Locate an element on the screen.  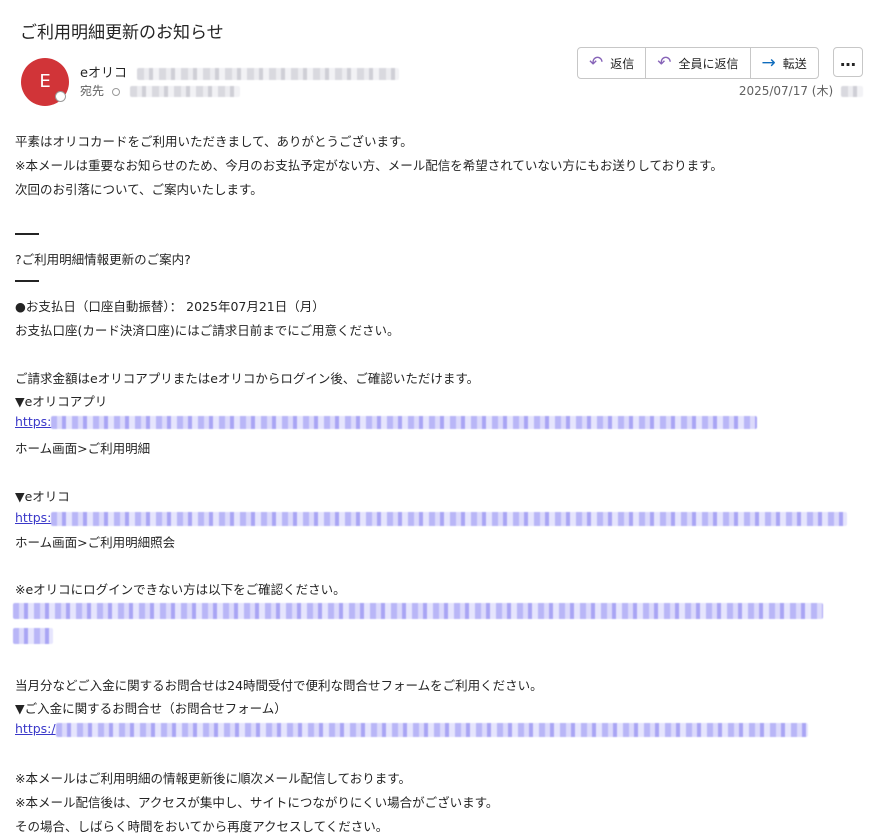
redacted-web-url is located at coordinates (449, 518).